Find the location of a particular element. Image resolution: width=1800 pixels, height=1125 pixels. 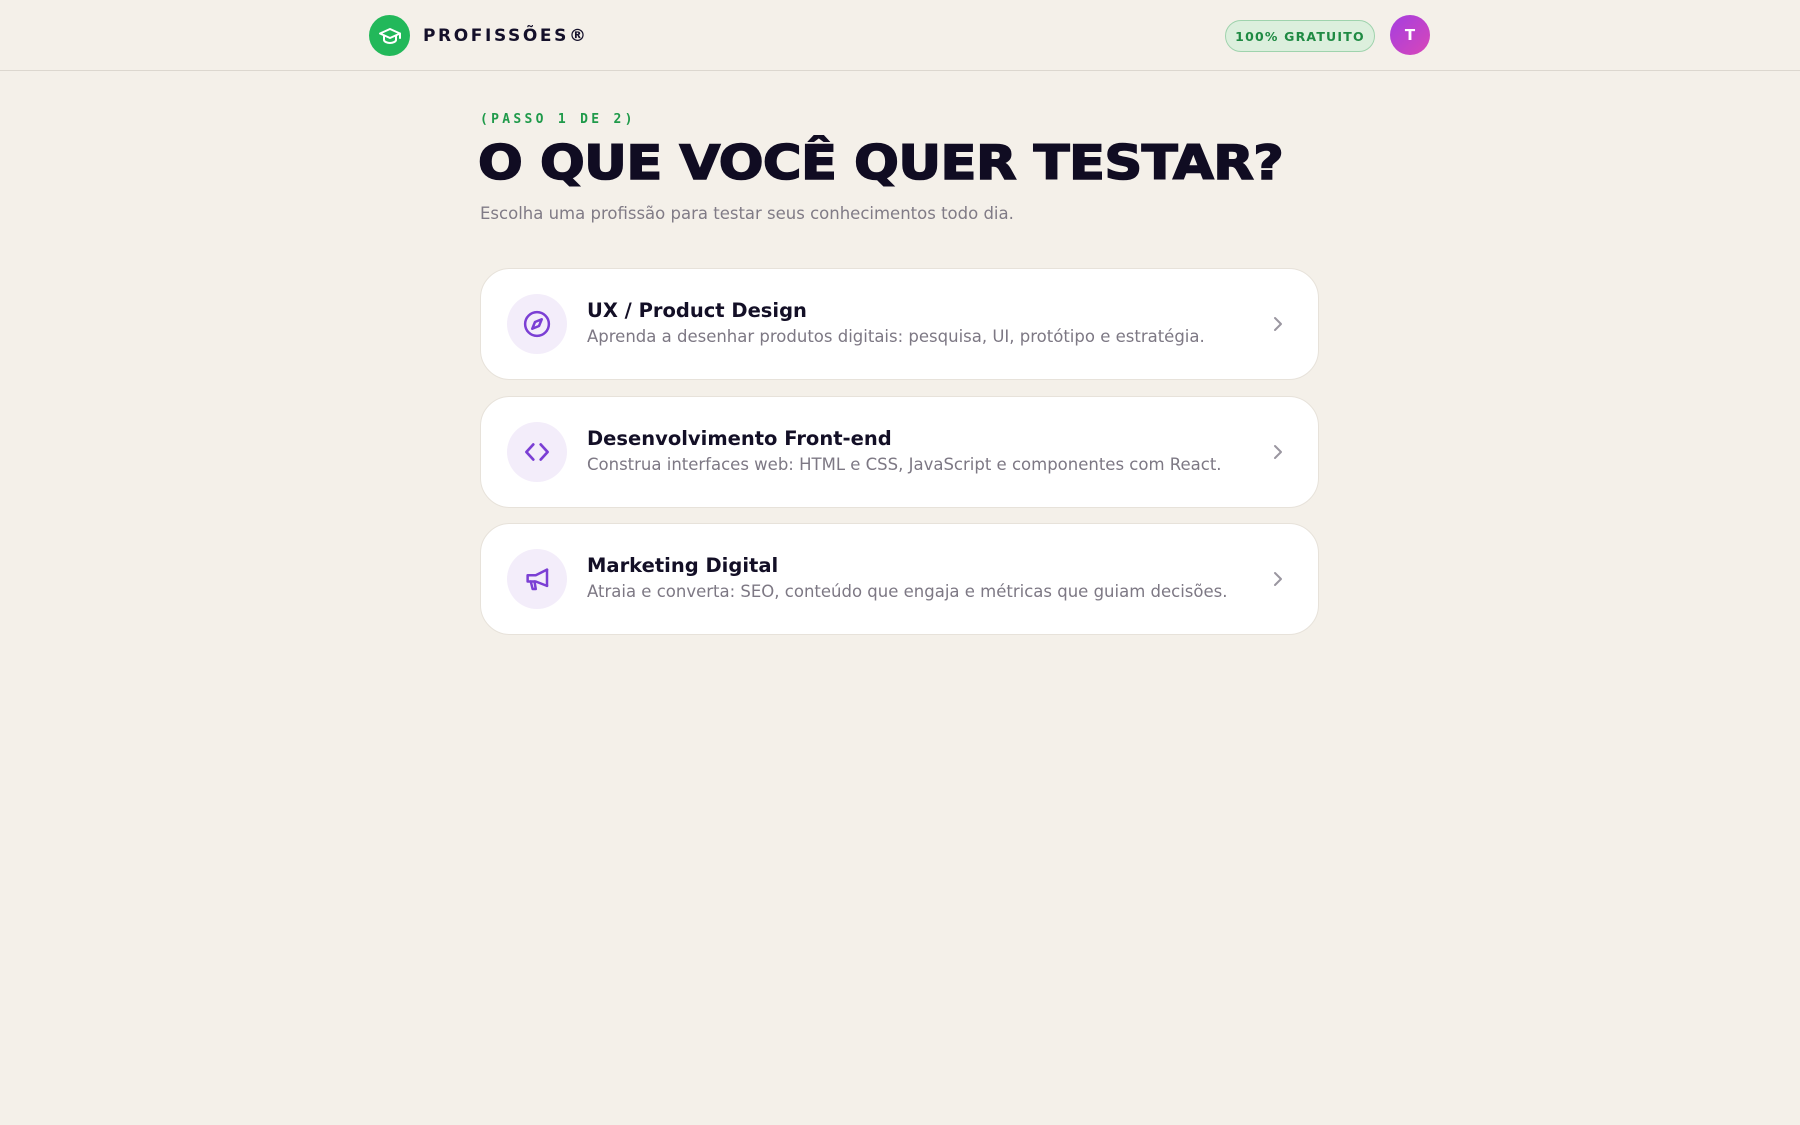

page-title: O QUE VOCÊ QUER TESTAR? is located at coordinates (881, 163).